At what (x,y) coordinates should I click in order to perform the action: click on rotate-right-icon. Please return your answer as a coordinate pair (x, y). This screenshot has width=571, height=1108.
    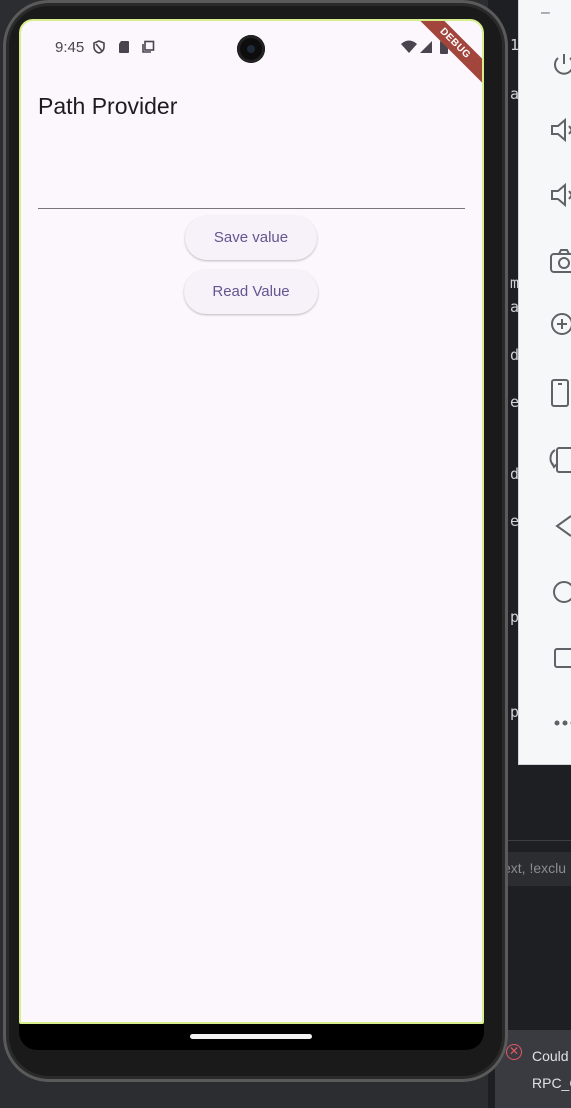
    Looking at the image, I should click on (560, 459).